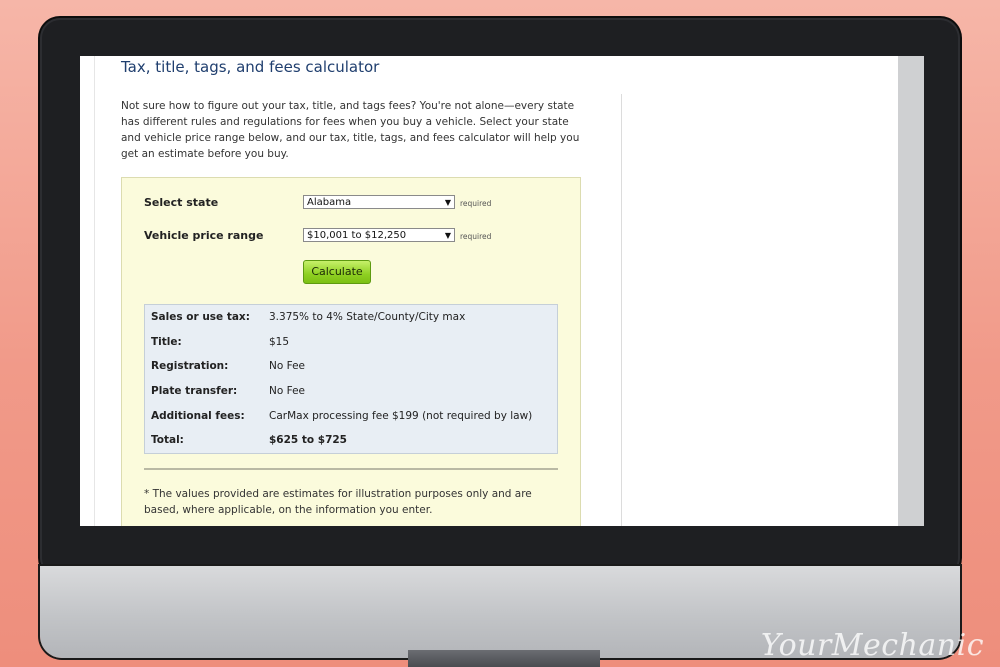 Image resolution: width=1000 pixels, height=667 pixels. What do you see at coordinates (181, 202) in the screenshot?
I see `state-label: Select state` at bounding box center [181, 202].